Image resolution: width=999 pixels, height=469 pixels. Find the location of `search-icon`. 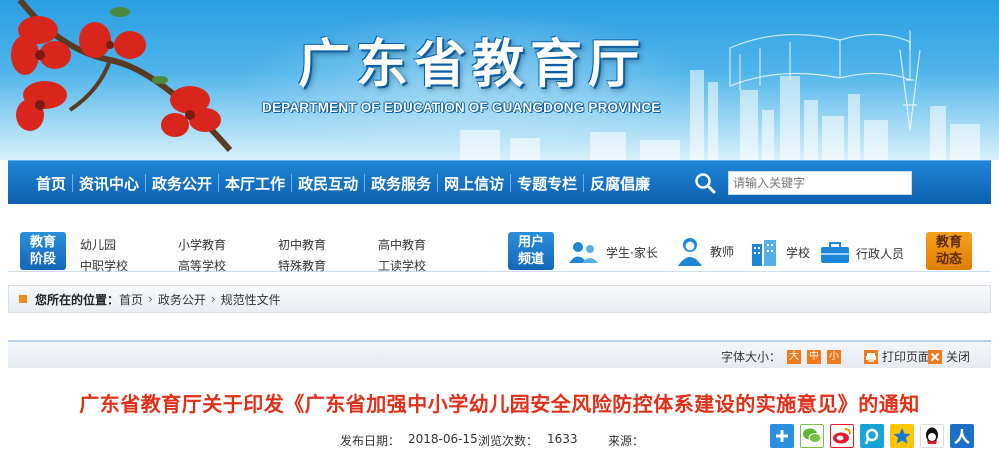

search-icon is located at coordinates (705, 183).